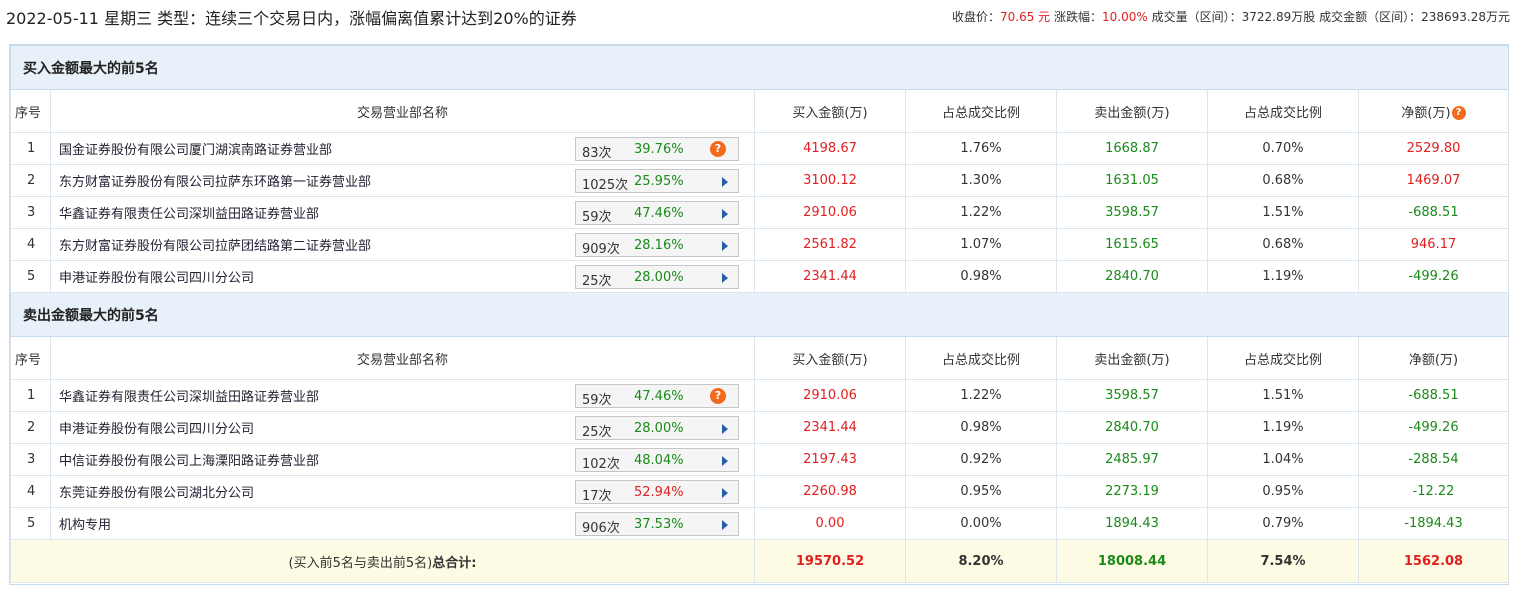  Describe the element at coordinates (1132, 561) in the screenshot. I see `total-sell: 18008.44` at that location.